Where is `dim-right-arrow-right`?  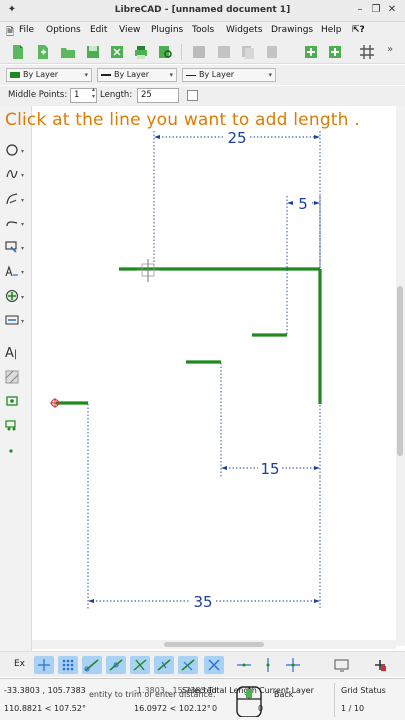
dim-right-arrow-right is located at coordinates (317, 203).